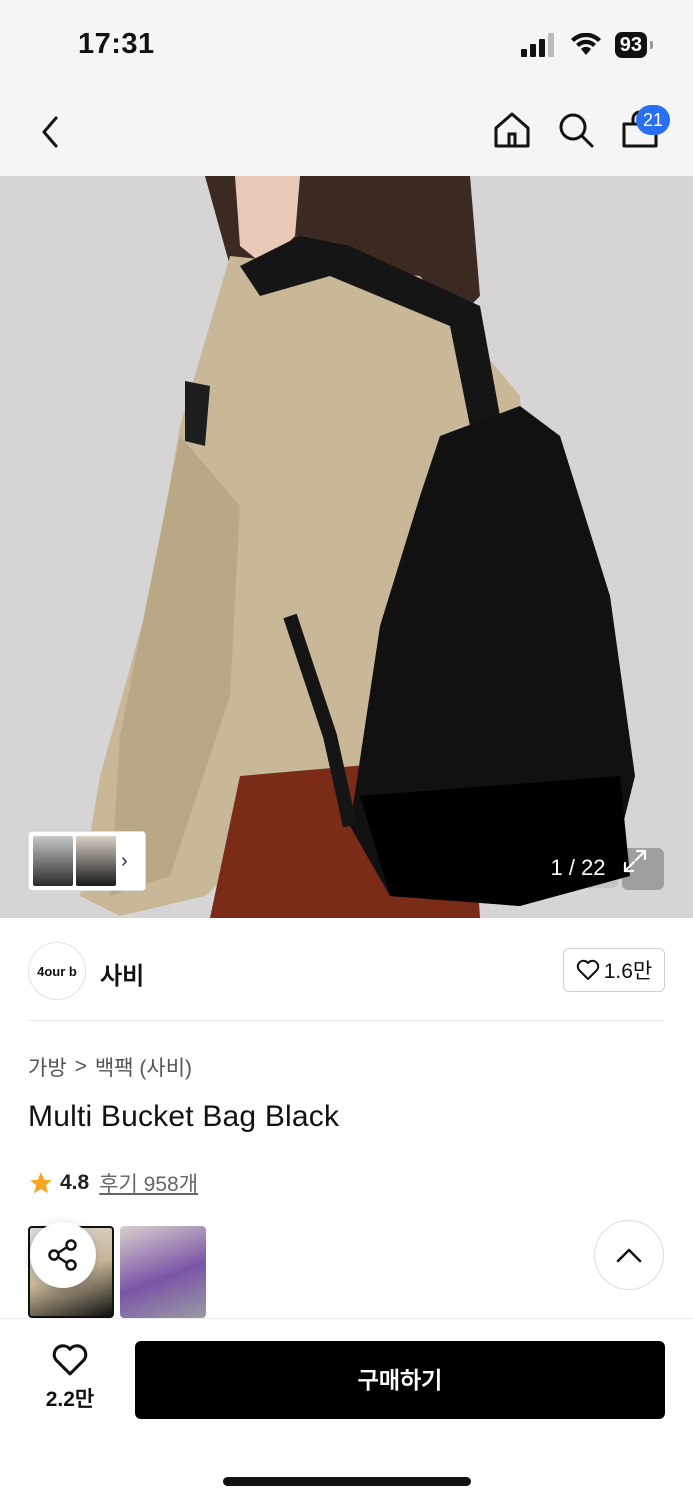 This screenshot has height=1500, width=693. I want to click on wifi-icon, so click(585, 44).